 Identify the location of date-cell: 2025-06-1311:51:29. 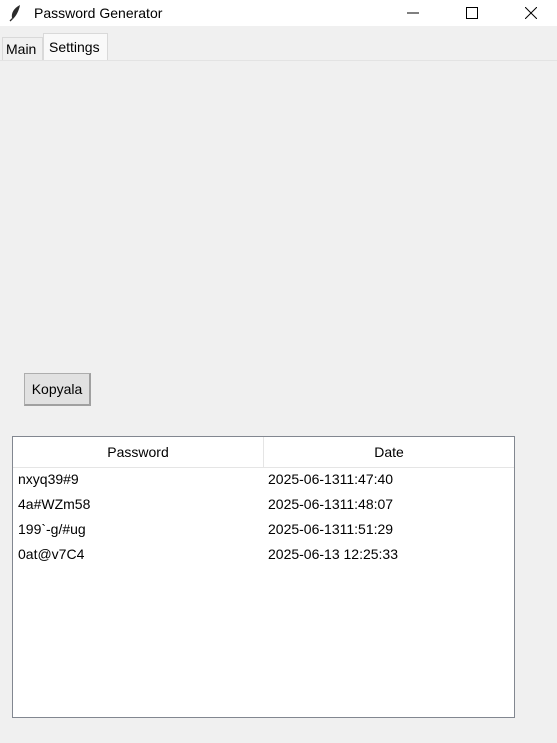
(331, 529).